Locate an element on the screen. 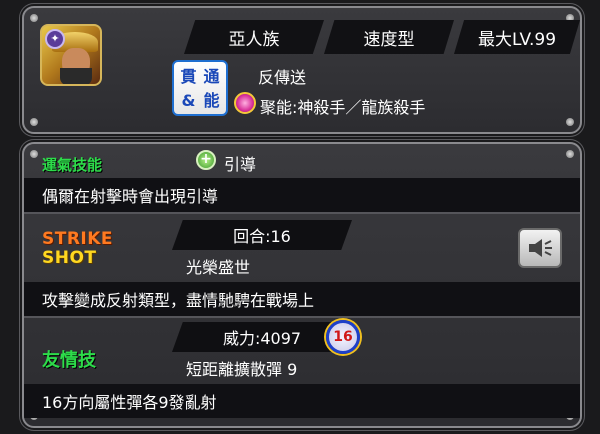  strike-shot-turns: 回合:16 is located at coordinates (262, 235).